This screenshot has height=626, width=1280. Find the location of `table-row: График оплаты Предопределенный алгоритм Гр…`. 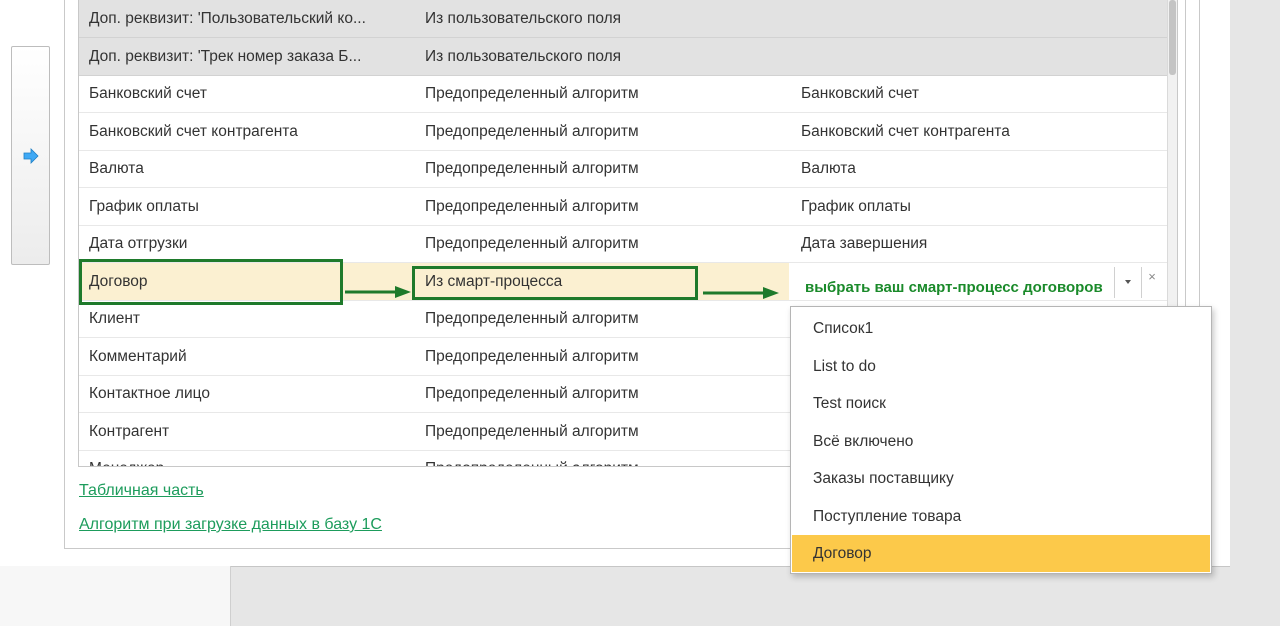

table-row: График оплаты Предопределенный алгоритм Гр… is located at coordinates (623, 207).